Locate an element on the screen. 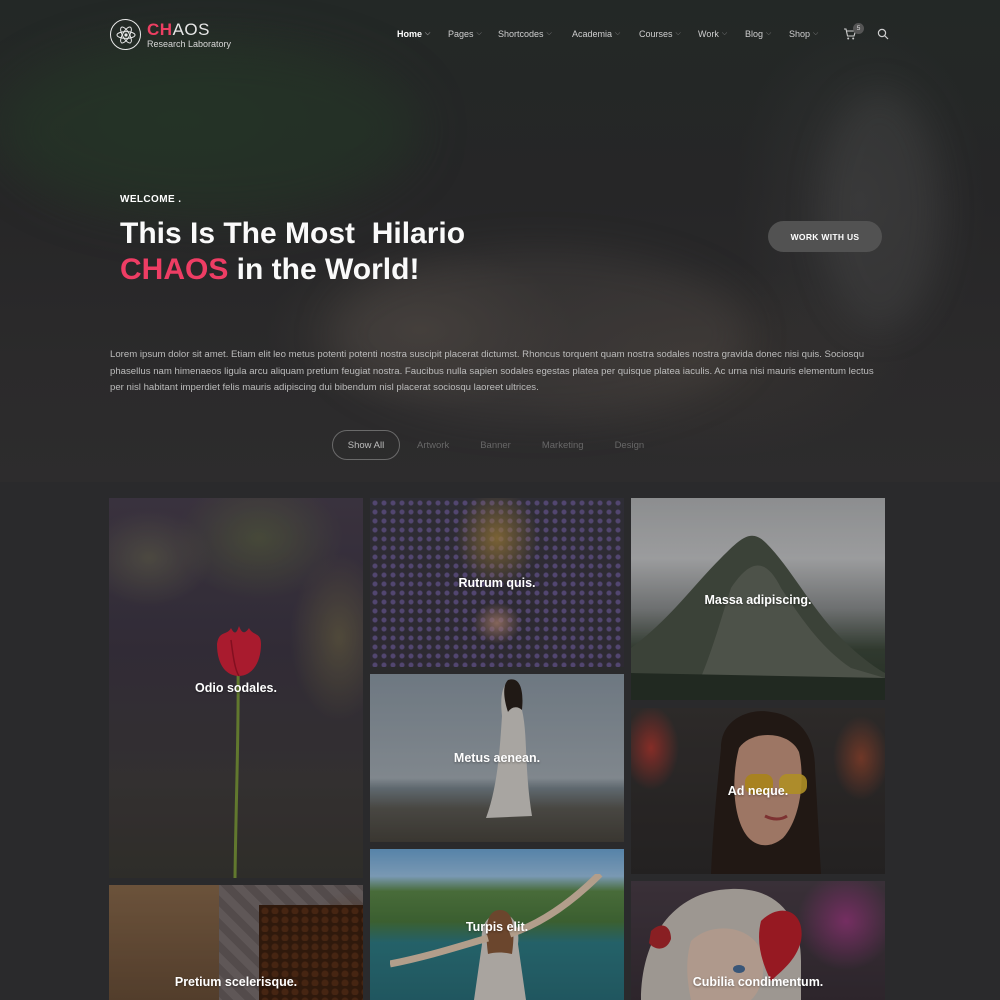  nav-label: Courses is located at coordinates (656, 34).